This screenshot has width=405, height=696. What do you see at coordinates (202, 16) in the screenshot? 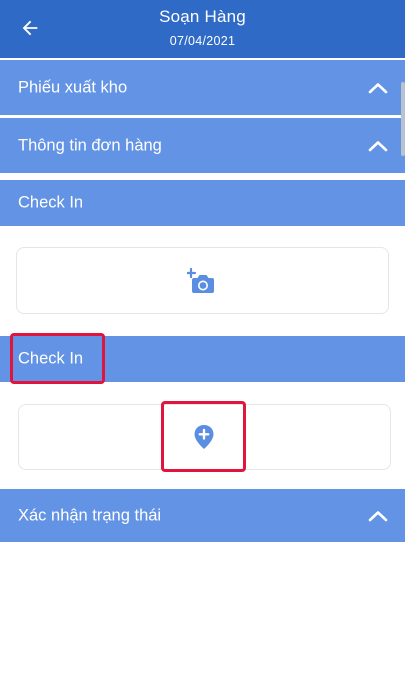
I see `page-title: Soạn Hàng` at bounding box center [202, 16].